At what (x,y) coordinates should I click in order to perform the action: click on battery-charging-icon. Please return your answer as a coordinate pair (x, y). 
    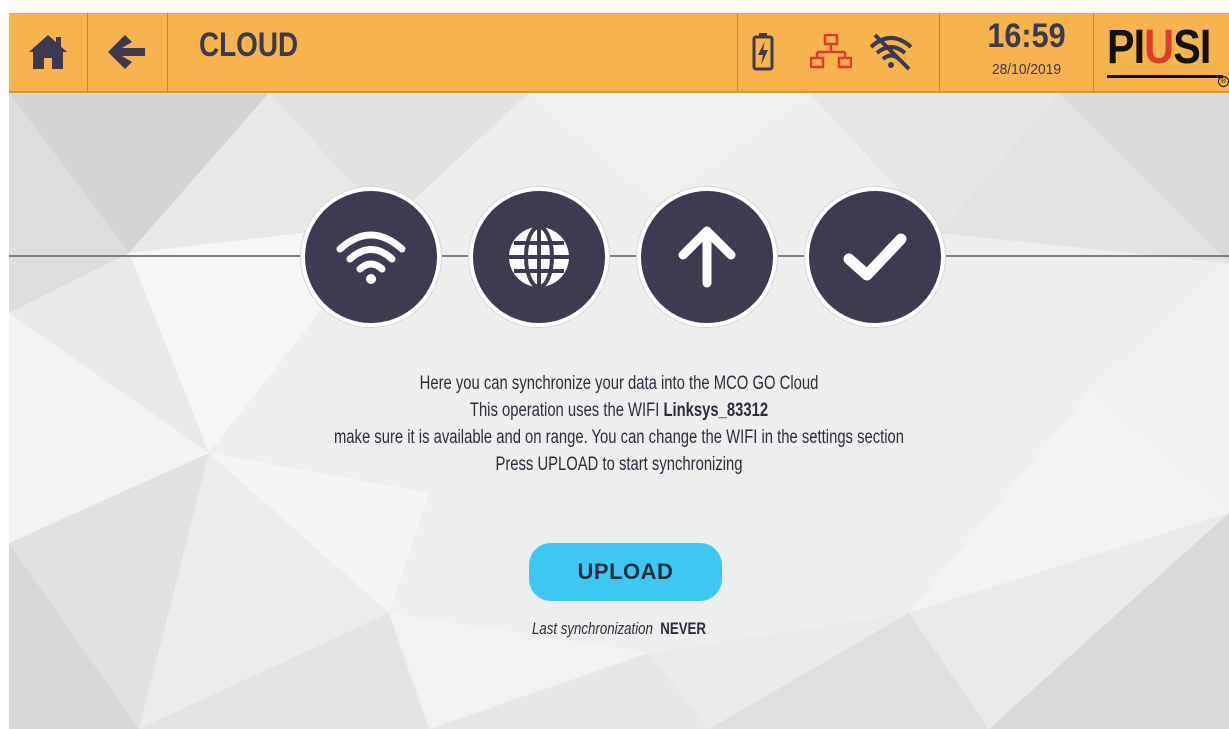
    Looking at the image, I should click on (763, 52).